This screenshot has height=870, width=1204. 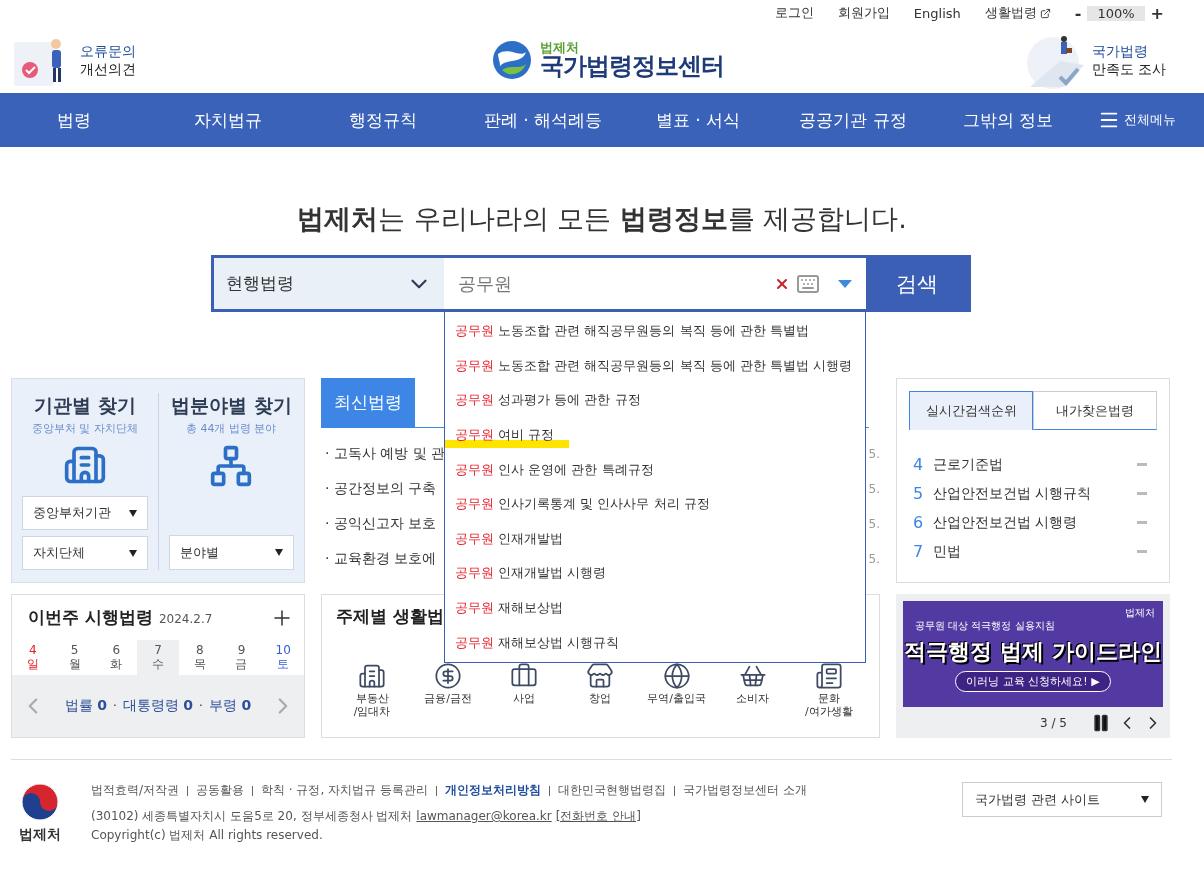 I want to click on footer-address: (30102) 세종특별자치시 도움5로 20, 정부세종청사 법제처, so click(x=252, y=816).